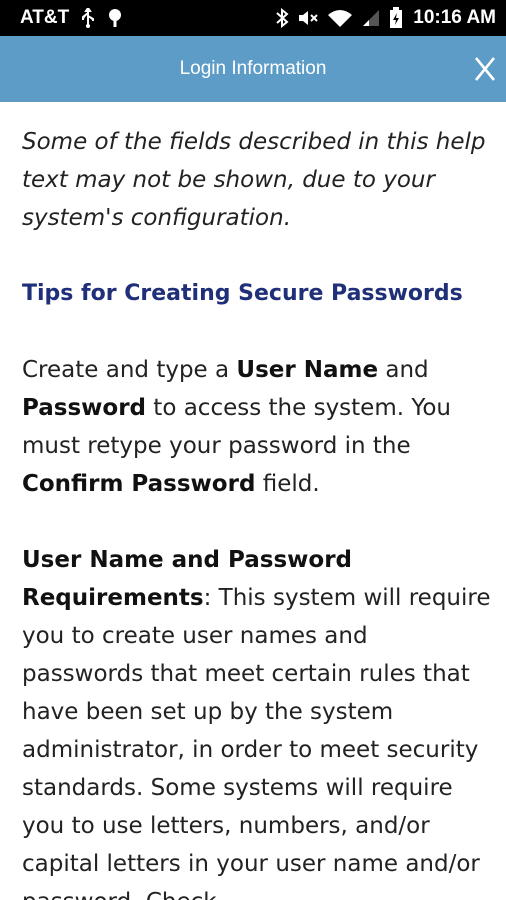  I want to click on password-term: Password, so click(84, 408).